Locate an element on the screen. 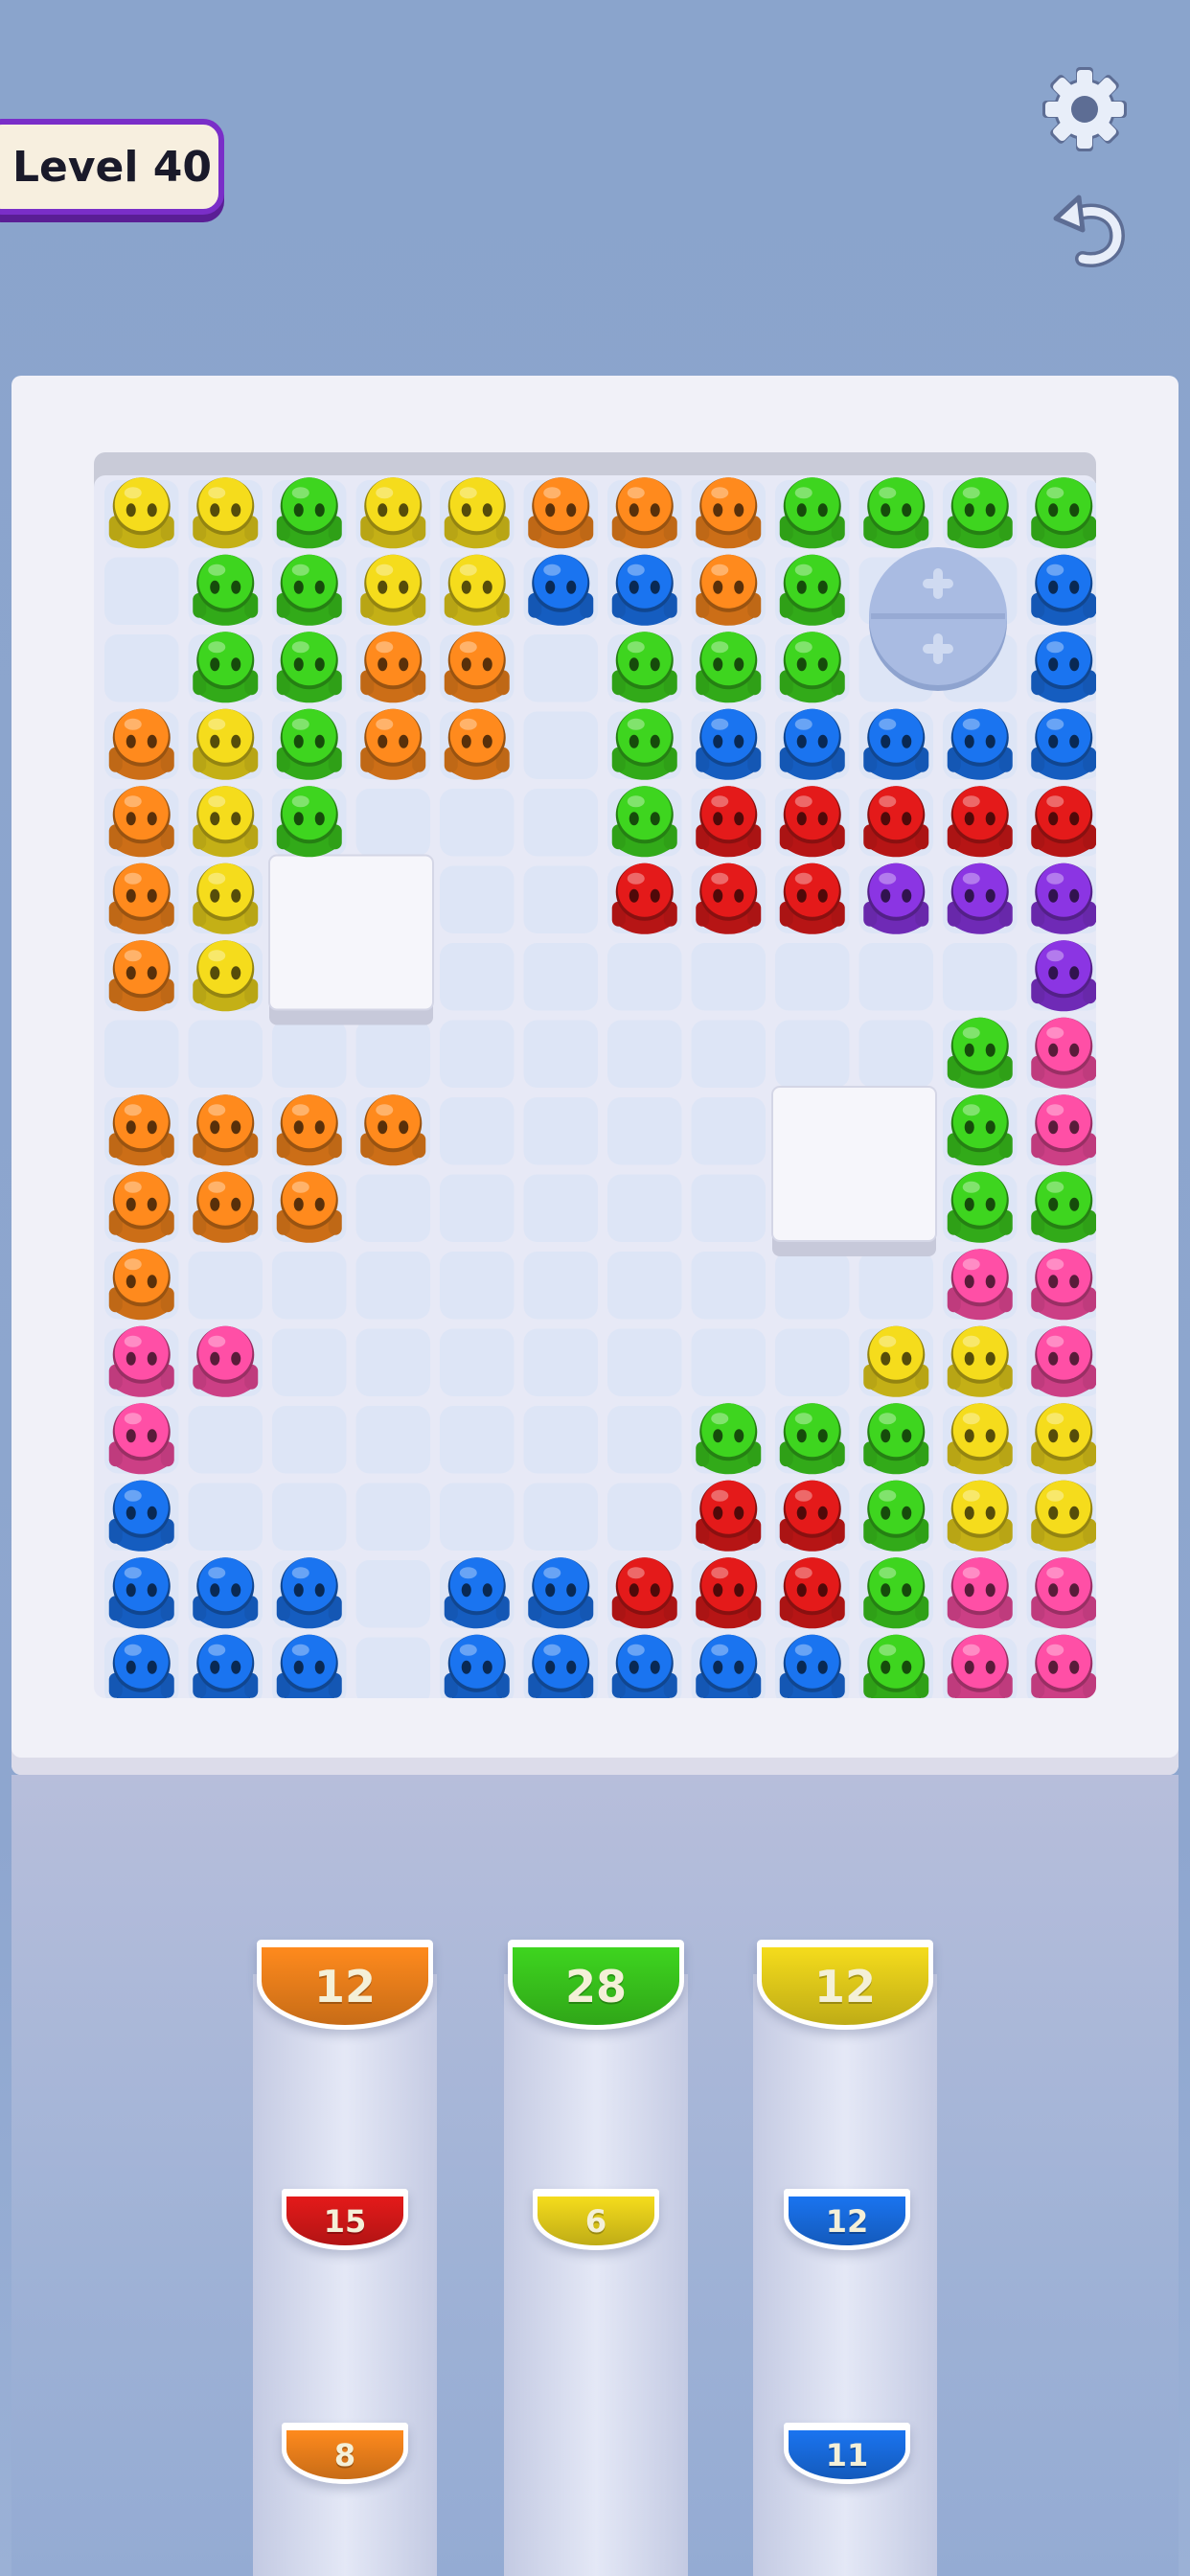 The height and width of the screenshot is (2576, 1190). undo-icon is located at coordinates (1090, 231).